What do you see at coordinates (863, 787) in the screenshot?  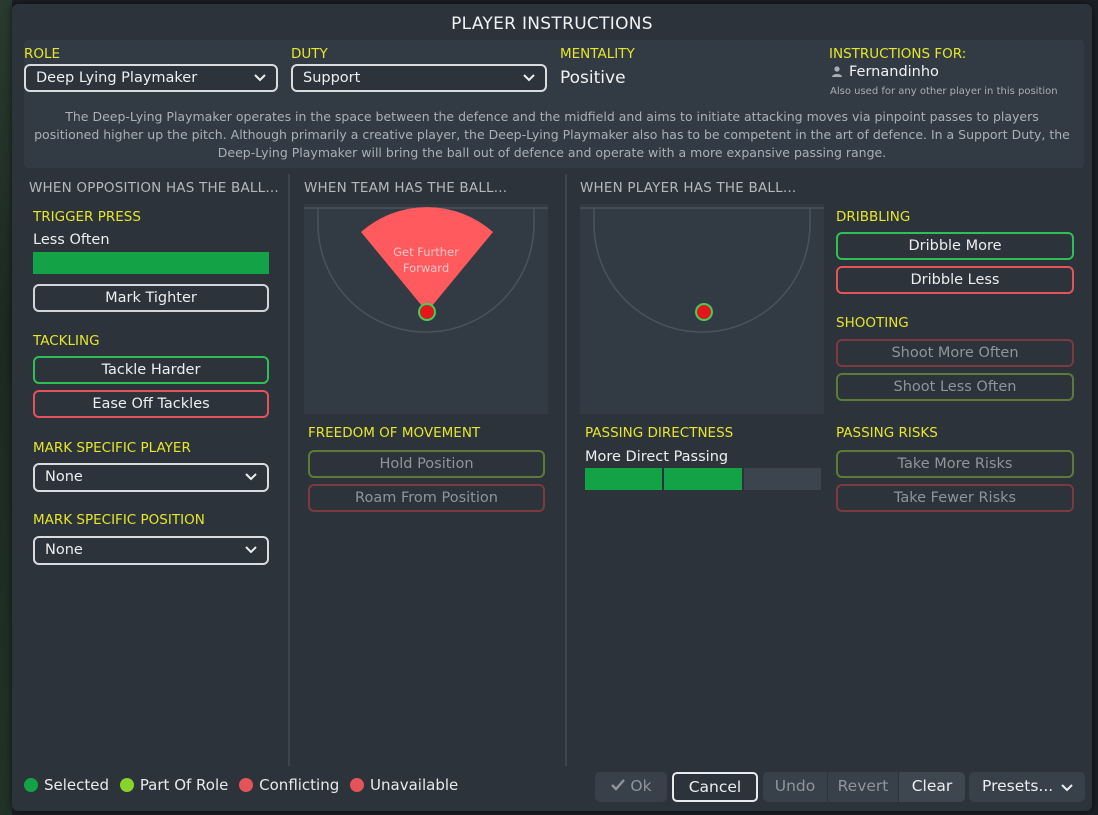 I see `revert-button: Revert` at bounding box center [863, 787].